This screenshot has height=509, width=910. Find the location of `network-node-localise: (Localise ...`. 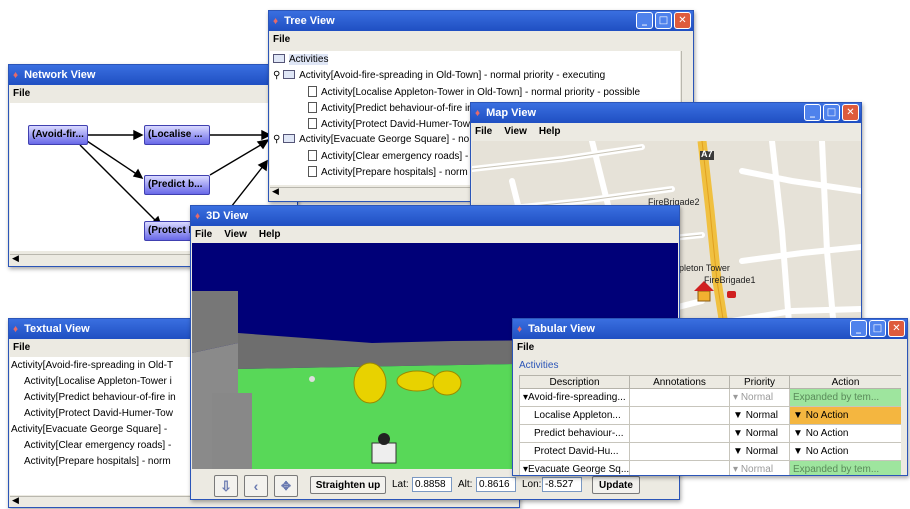

network-node-localise: (Localise ... is located at coordinates (177, 135).